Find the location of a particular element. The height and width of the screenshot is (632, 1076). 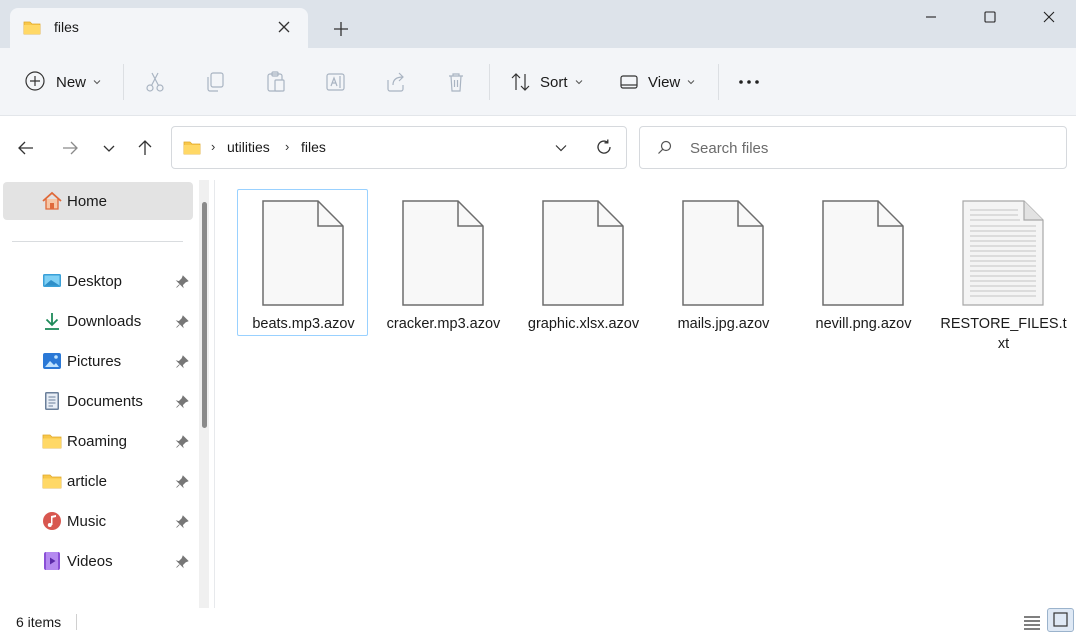

details-view-icon is located at coordinates (1032, 622).